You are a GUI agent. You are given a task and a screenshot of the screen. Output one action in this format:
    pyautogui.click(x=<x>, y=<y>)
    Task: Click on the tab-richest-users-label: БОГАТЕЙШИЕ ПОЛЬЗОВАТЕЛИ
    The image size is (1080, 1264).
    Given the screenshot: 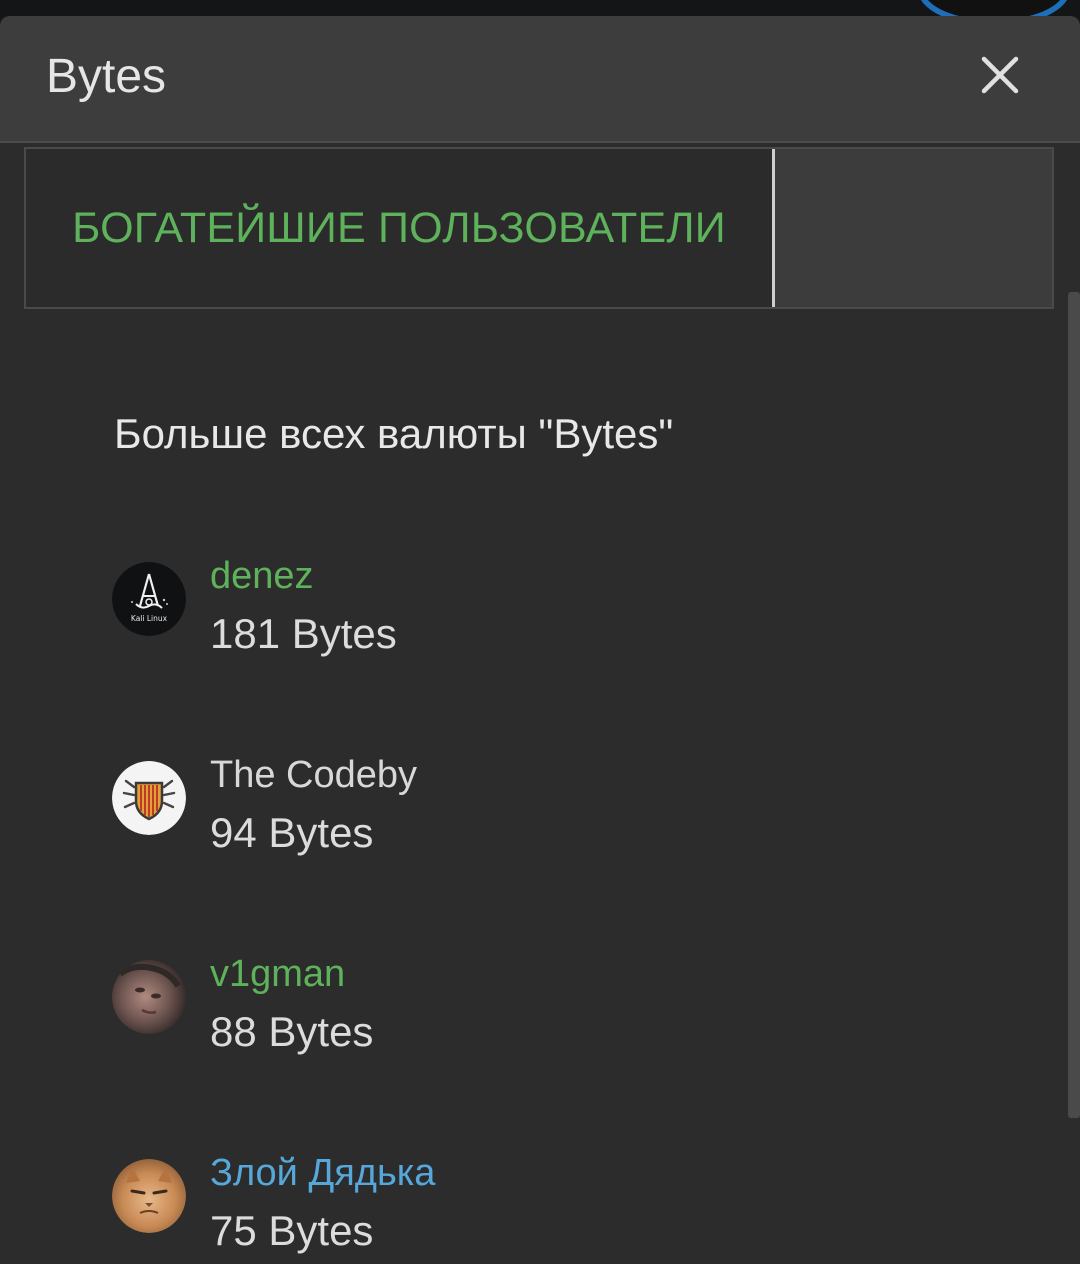 What is the action you would take?
    pyautogui.click(x=399, y=227)
    